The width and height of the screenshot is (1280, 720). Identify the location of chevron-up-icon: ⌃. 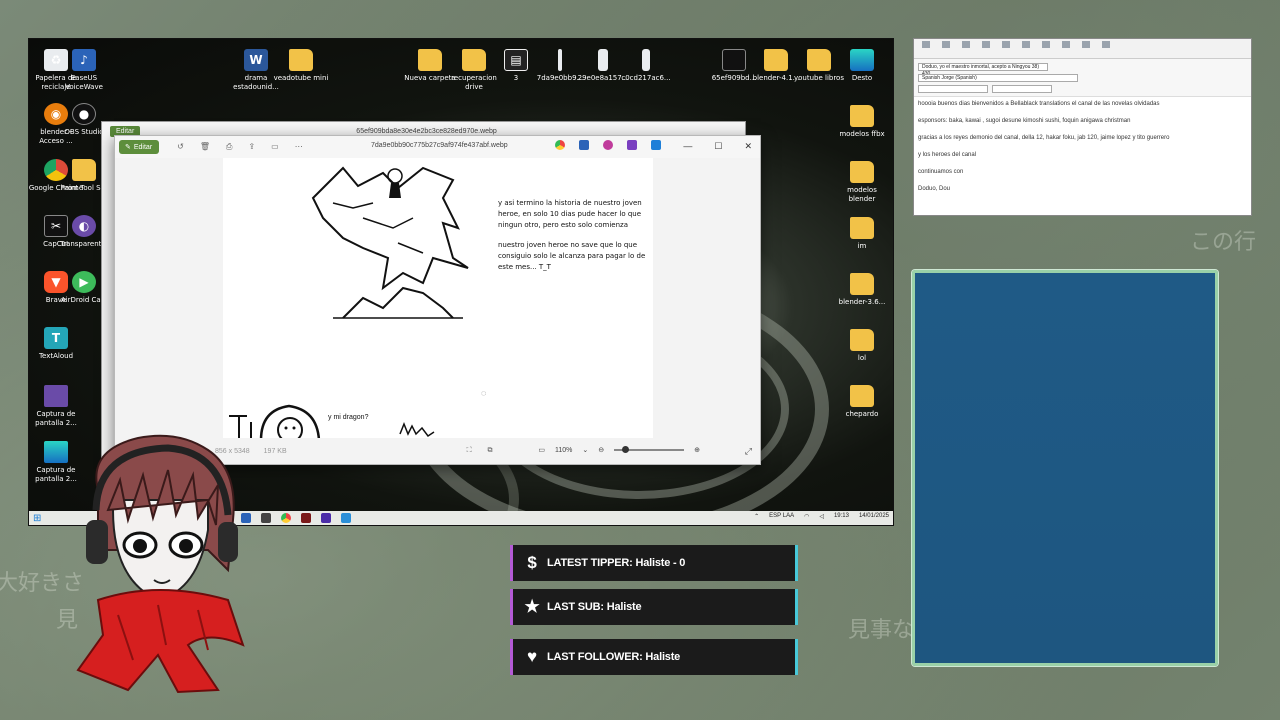
(756, 516).